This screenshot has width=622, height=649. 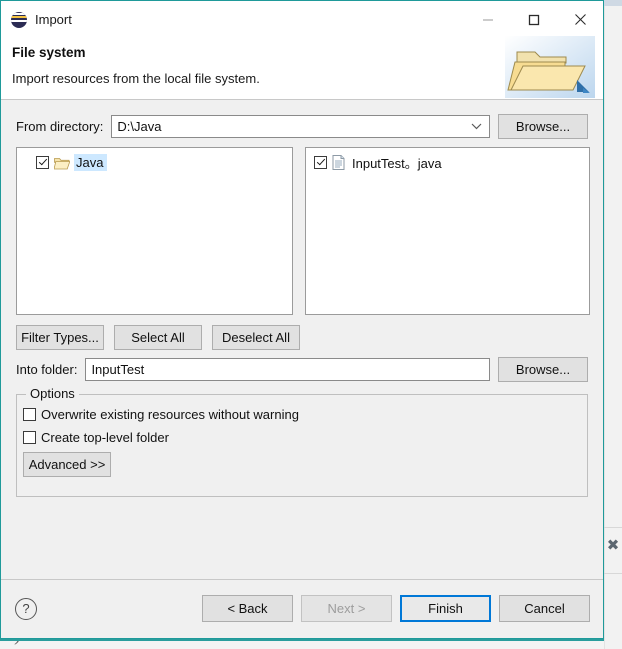 I want to click on from-directory-combo: D:\Java, so click(x=300, y=126).